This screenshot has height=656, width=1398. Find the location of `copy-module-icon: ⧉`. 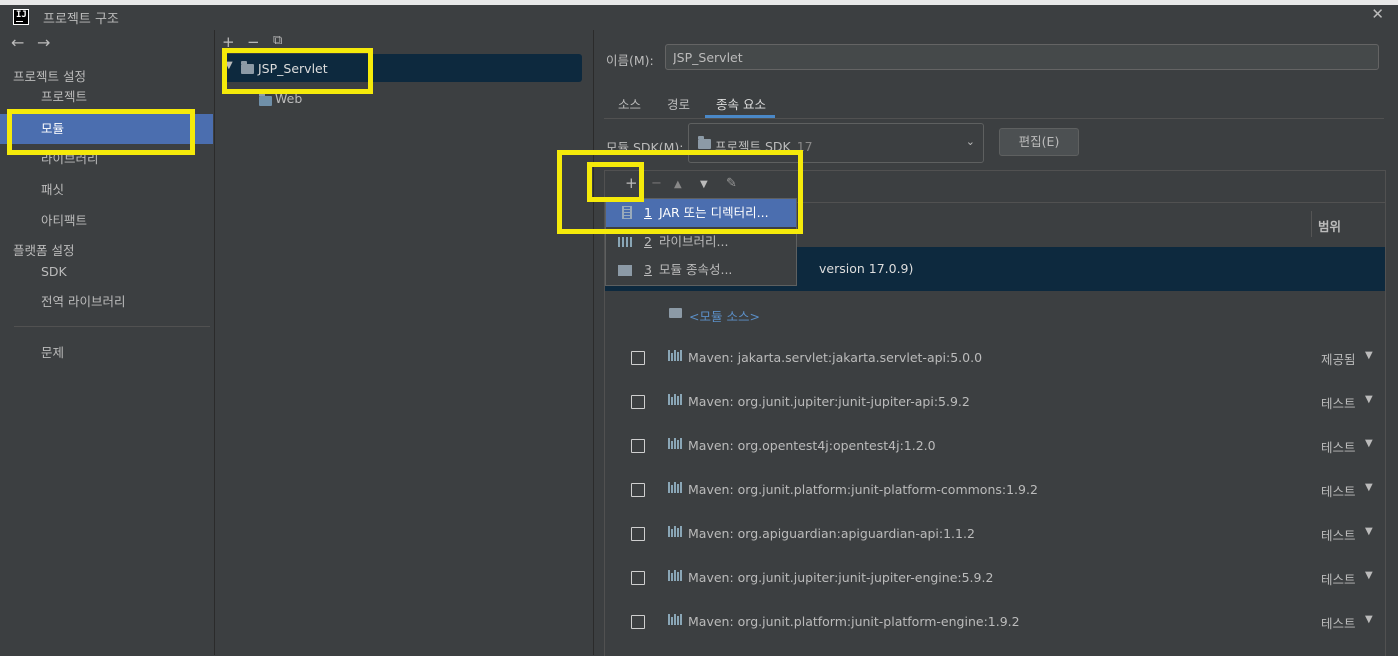

copy-module-icon: ⧉ is located at coordinates (277, 40).